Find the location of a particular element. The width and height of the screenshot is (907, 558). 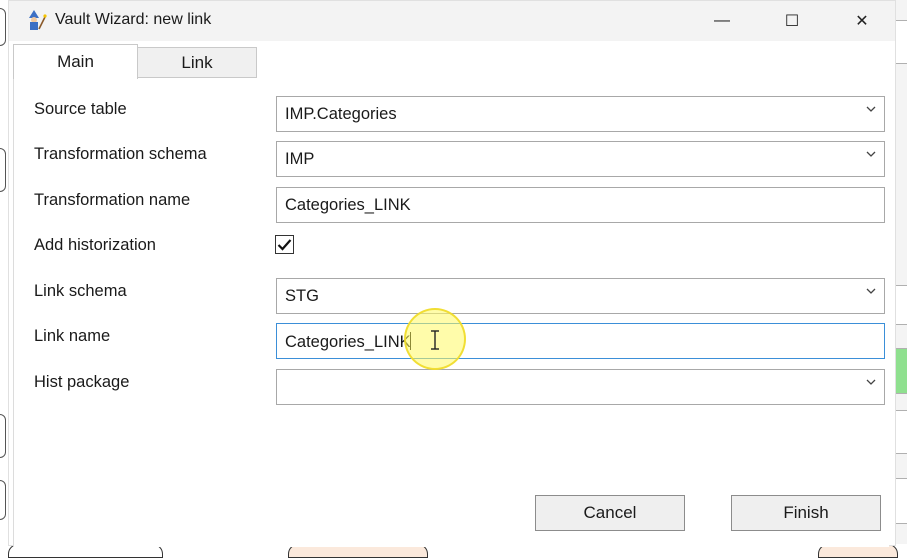

tab-main: Main is located at coordinates (75, 61).